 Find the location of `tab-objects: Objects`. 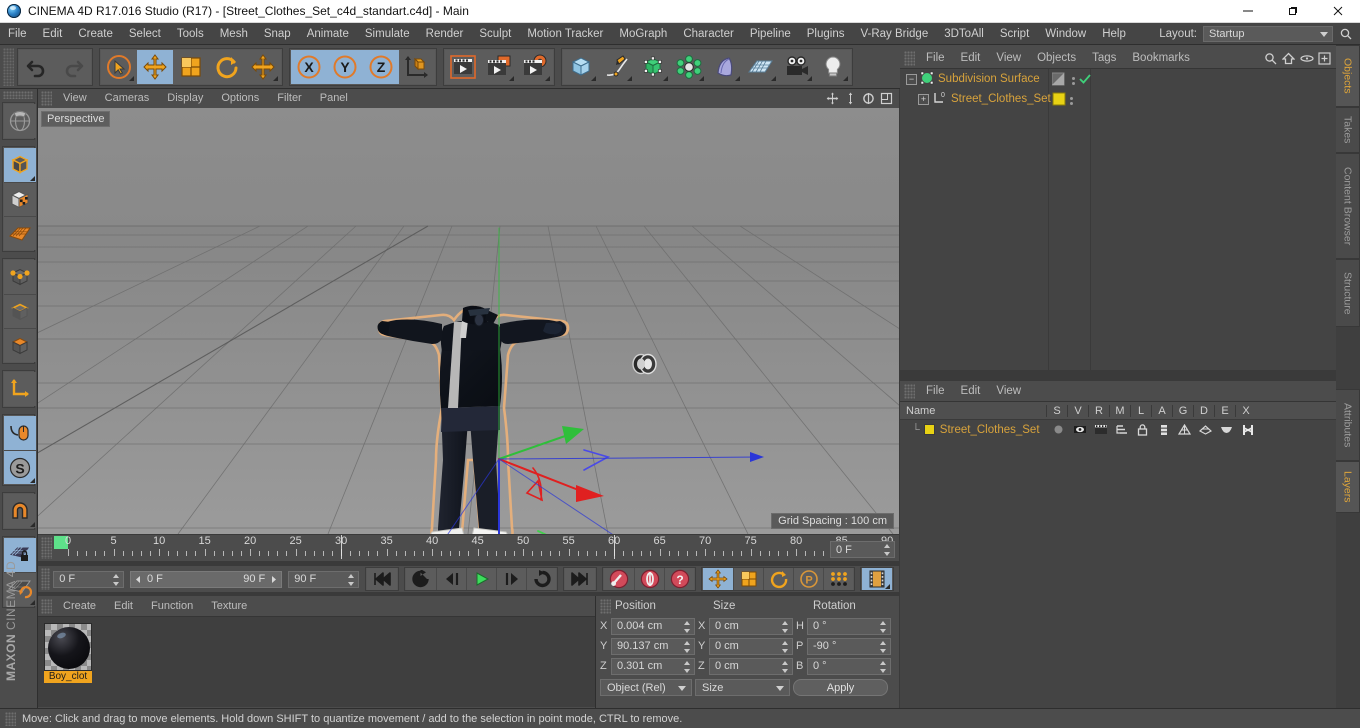

tab-objects: Objects is located at coordinates (1348, 76).